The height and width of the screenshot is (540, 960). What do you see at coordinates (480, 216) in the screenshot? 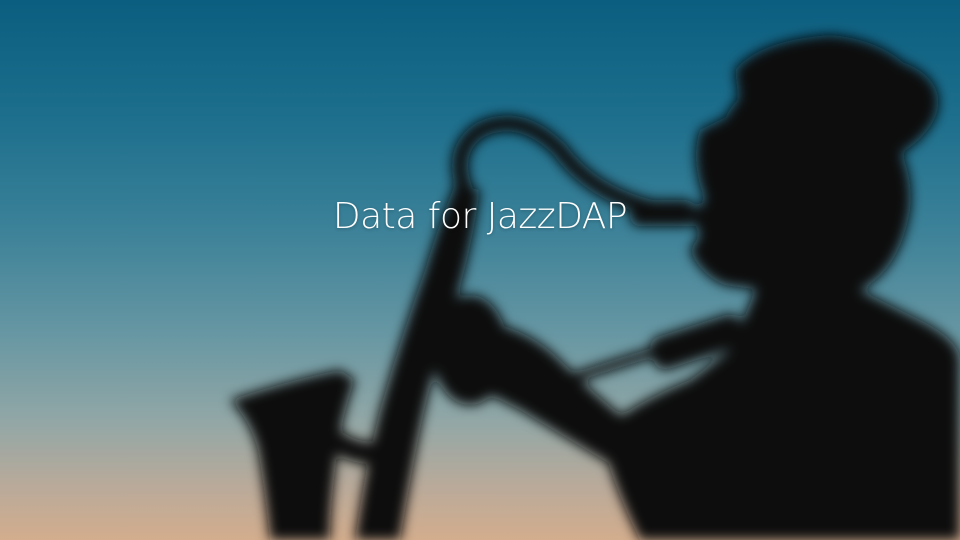
I see `slide-title: Data for JazzDAP` at bounding box center [480, 216].